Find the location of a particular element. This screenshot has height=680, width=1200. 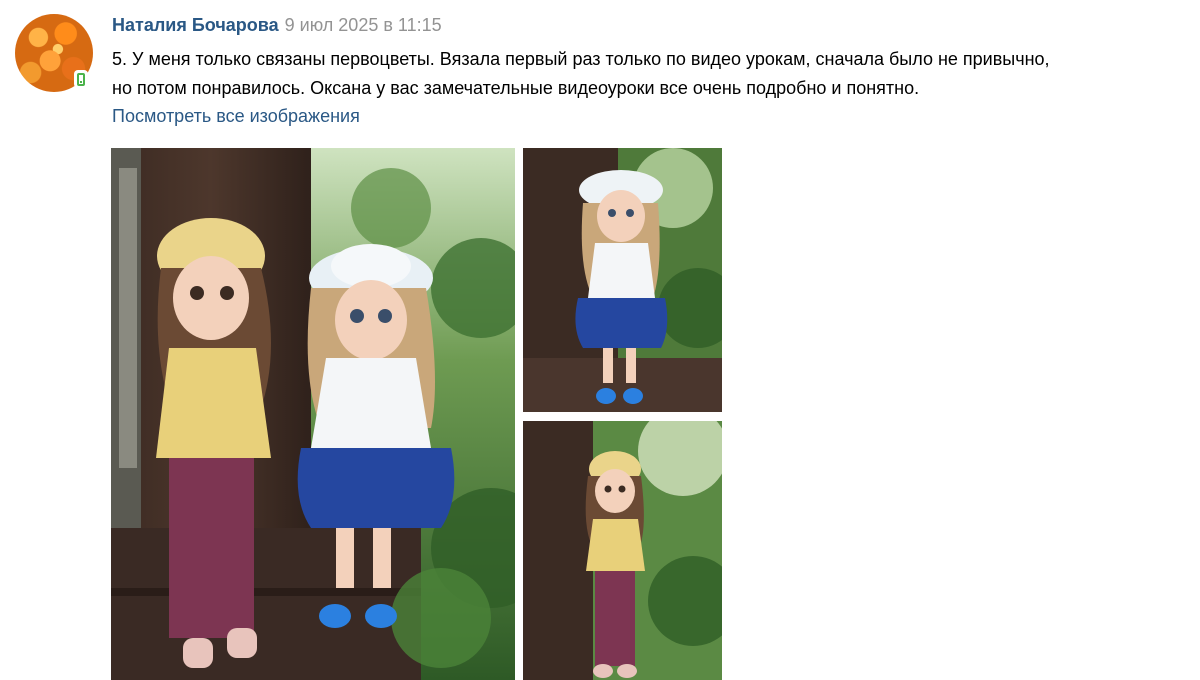

view-all-images-link: Посмотреть все изображения is located at coordinates (236, 116).